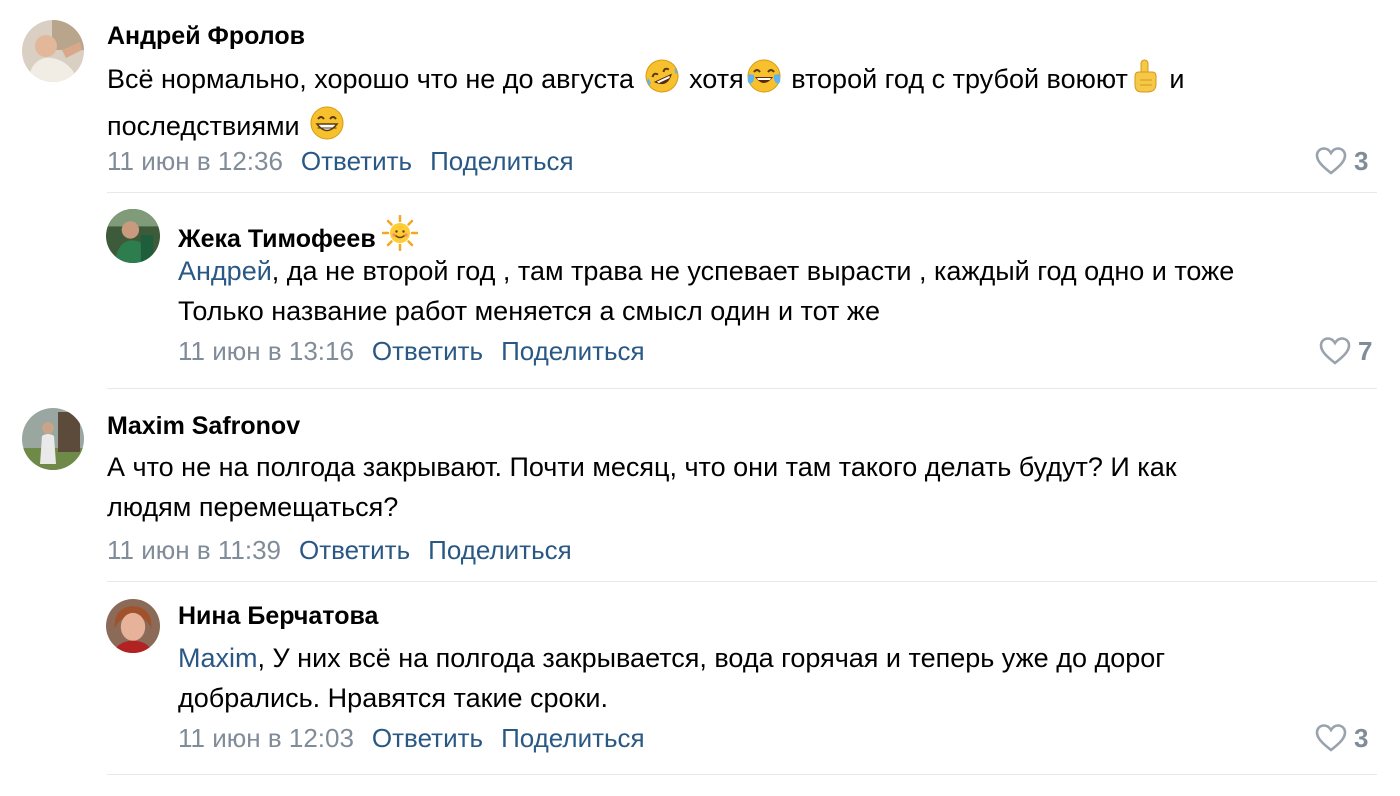  Describe the element at coordinates (1177, 79) in the screenshot. I see `comment-text-part: и` at that location.